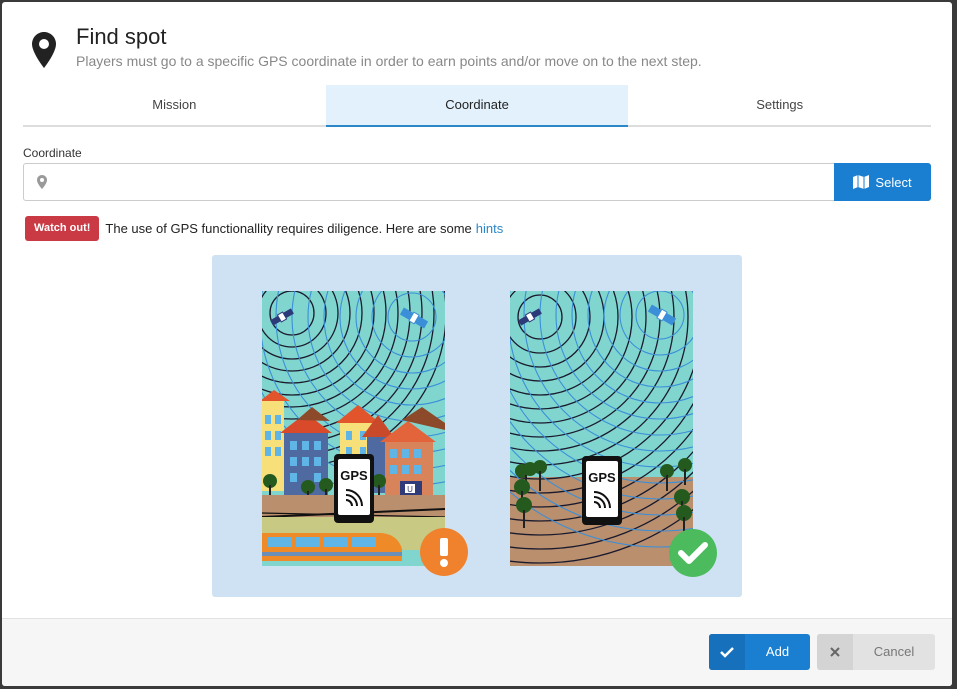  I want to click on add-button-label: Add, so click(777, 651).